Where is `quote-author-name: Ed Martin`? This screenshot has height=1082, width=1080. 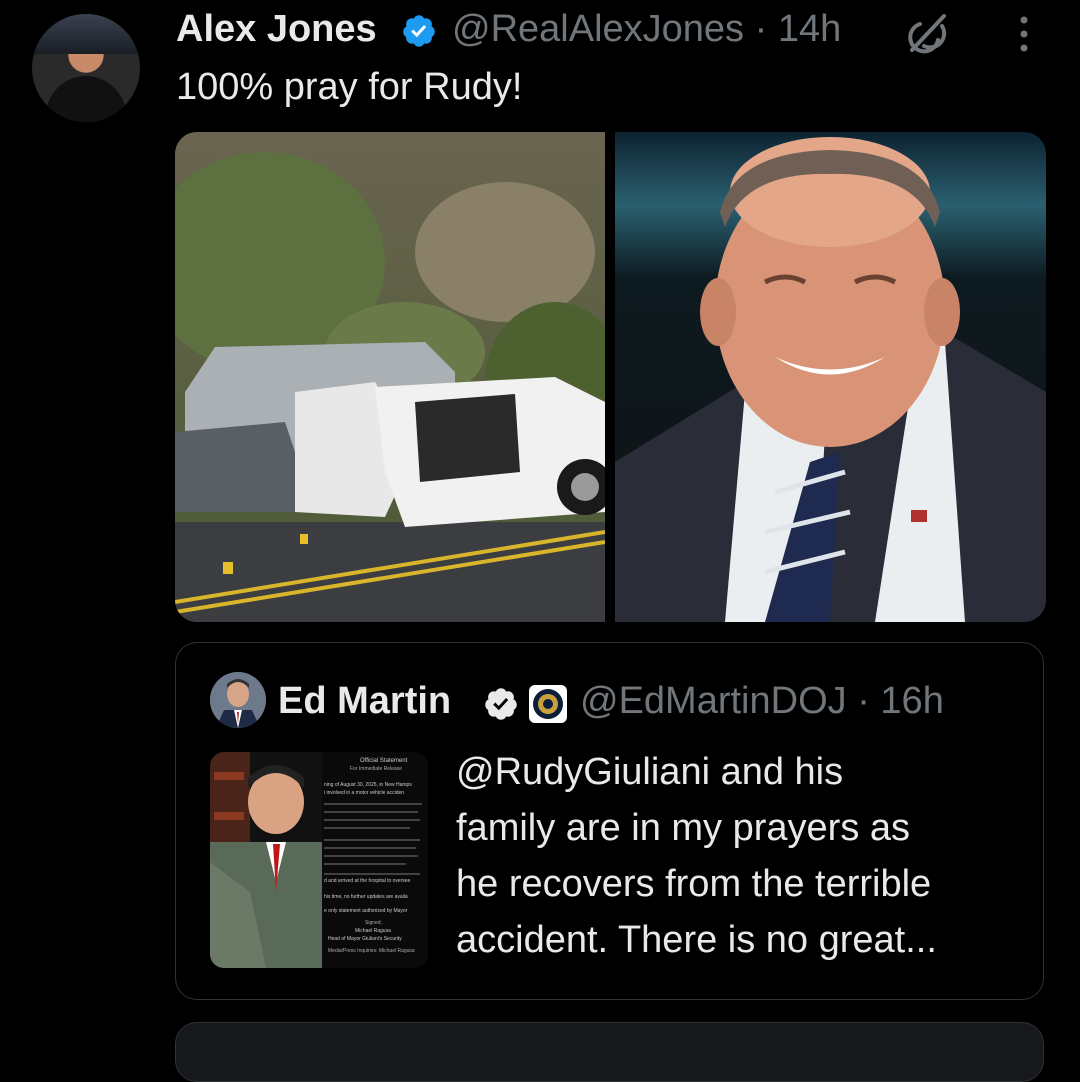
quote-author-name: Ed Martin is located at coordinates (364, 701).